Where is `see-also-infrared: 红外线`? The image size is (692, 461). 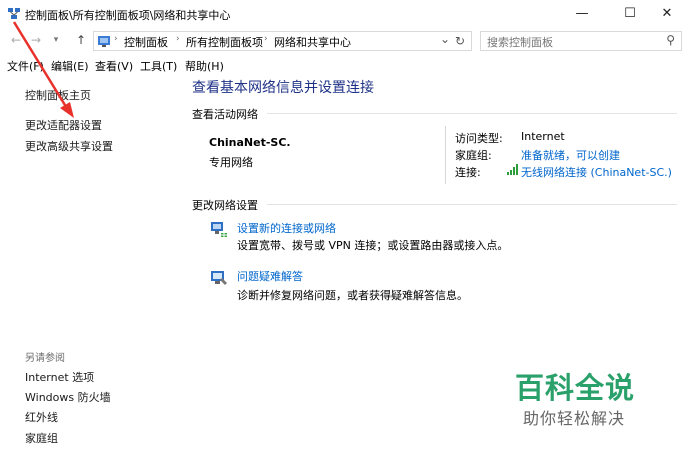
see-also-infrared: 红外线 is located at coordinates (41, 417).